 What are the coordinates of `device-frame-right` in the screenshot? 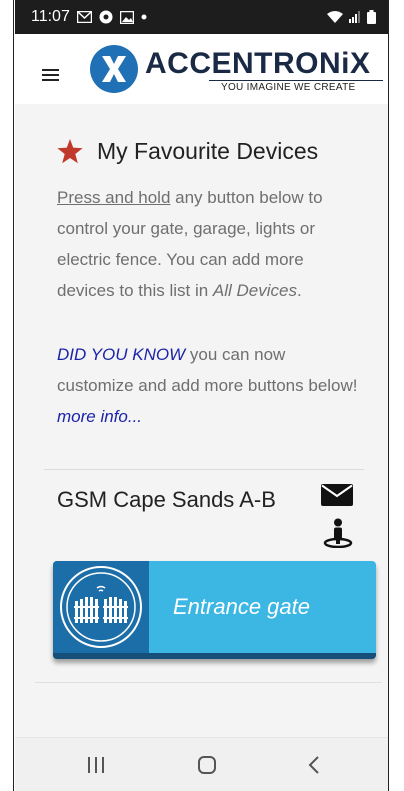 It's located at (396, 395).